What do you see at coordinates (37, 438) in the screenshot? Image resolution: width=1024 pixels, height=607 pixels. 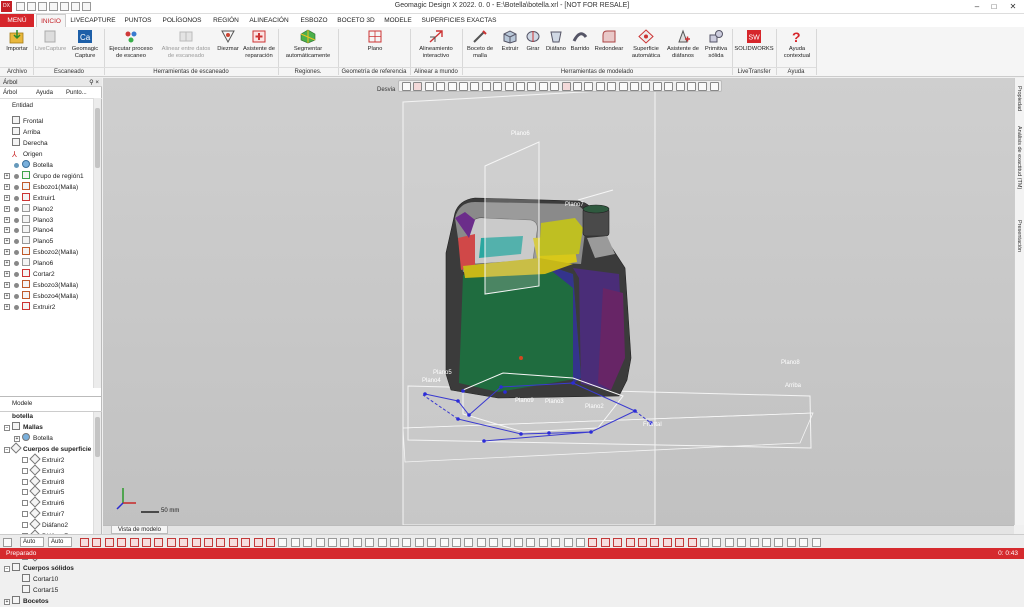 I see `model-mesh-botella: Botella` at bounding box center [37, 438].